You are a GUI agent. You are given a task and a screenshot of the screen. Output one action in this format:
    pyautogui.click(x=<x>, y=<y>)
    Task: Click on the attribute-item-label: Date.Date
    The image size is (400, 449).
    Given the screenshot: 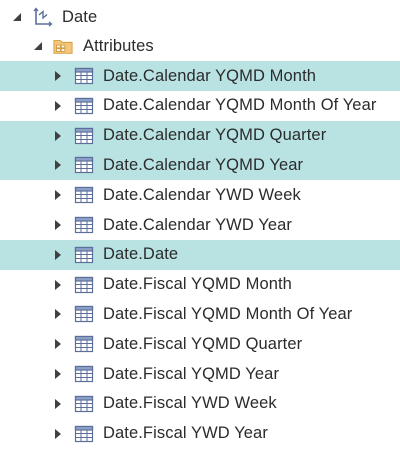 What is the action you would take?
    pyautogui.click(x=141, y=254)
    